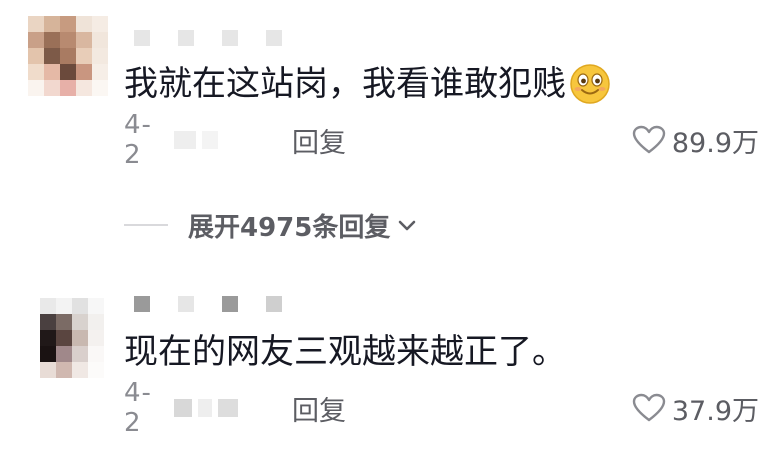  What do you see at coordinates (441, 140) in the screenshot?
I see `comment-meta: 4-2 回复 89.9万` at bounding box center [441, 140].